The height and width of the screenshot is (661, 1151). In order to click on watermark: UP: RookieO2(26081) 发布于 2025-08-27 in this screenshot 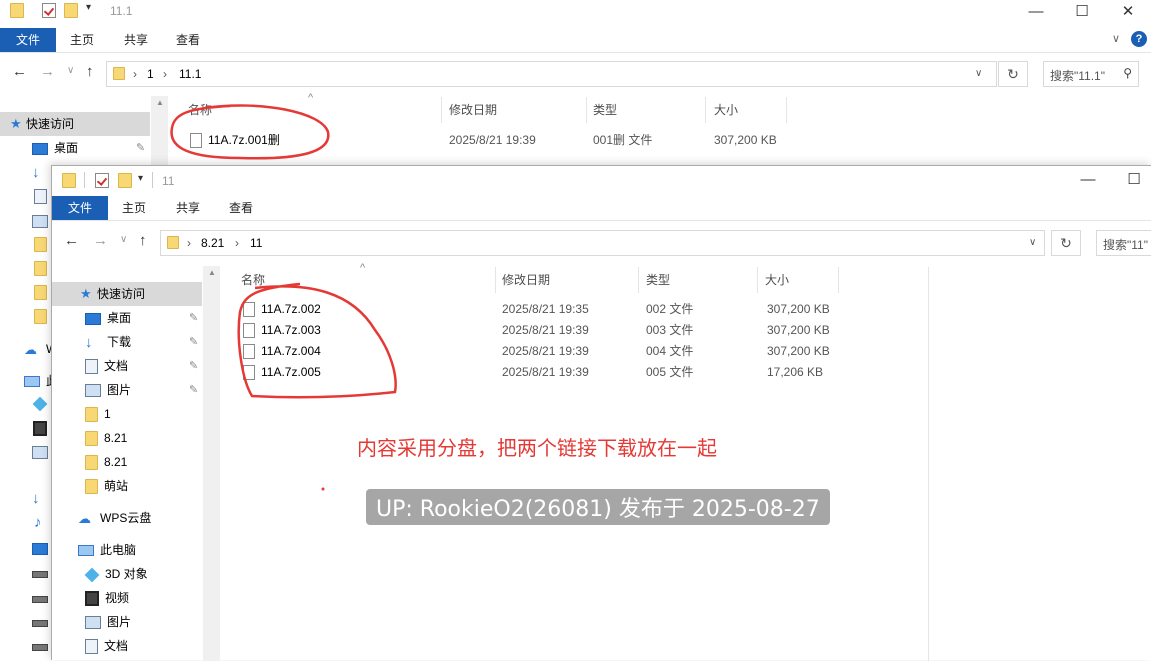, I will do `click(598, 507)`.